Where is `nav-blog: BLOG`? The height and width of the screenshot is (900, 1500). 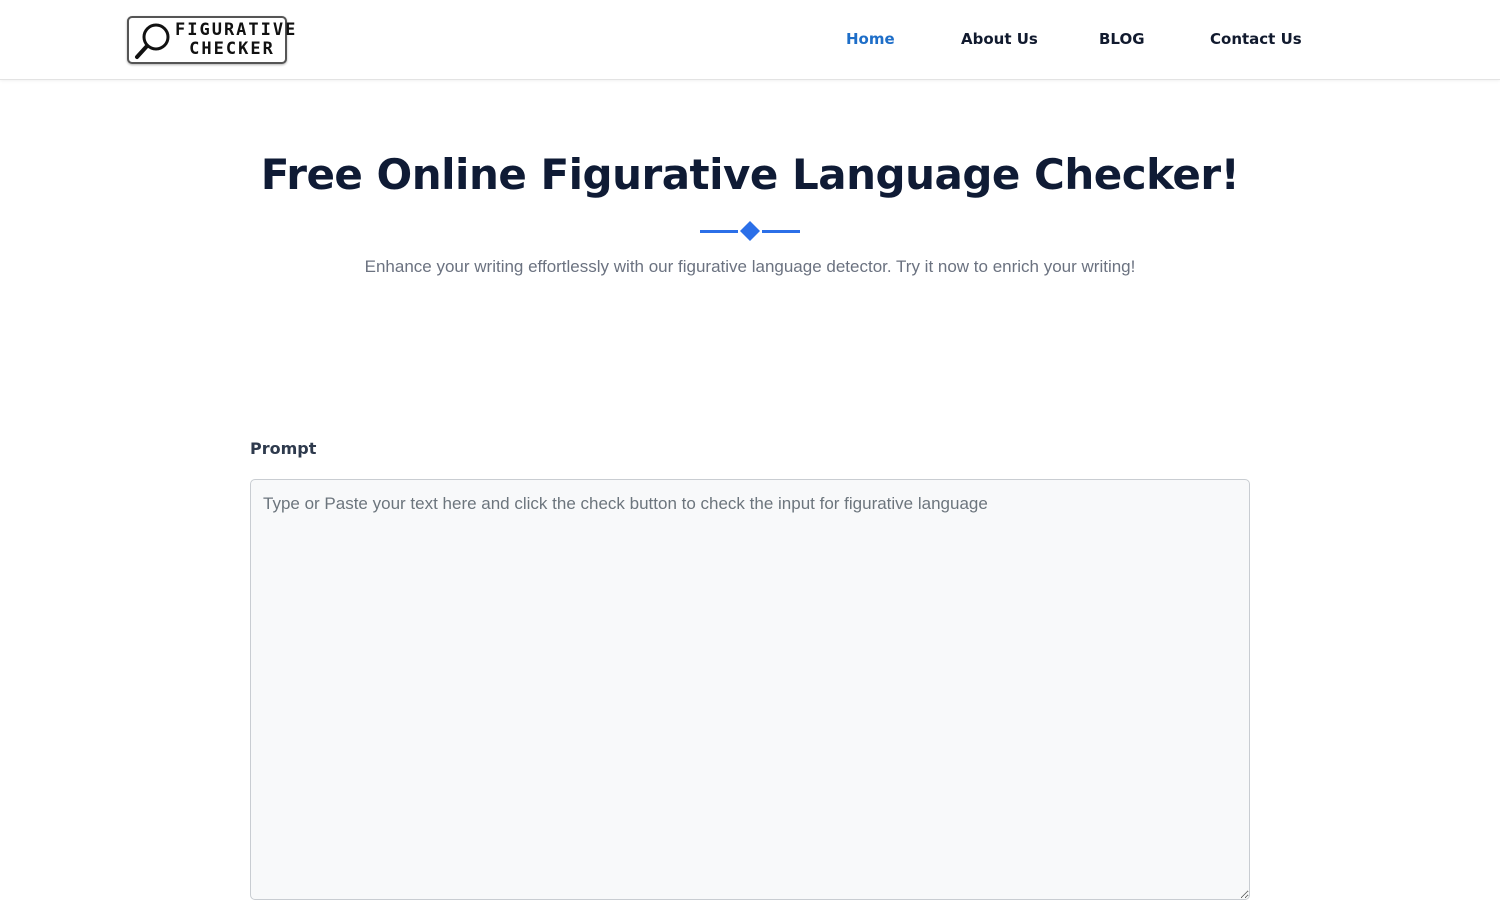 nav-blog: BLOG is located at coordinates (1122, 39).